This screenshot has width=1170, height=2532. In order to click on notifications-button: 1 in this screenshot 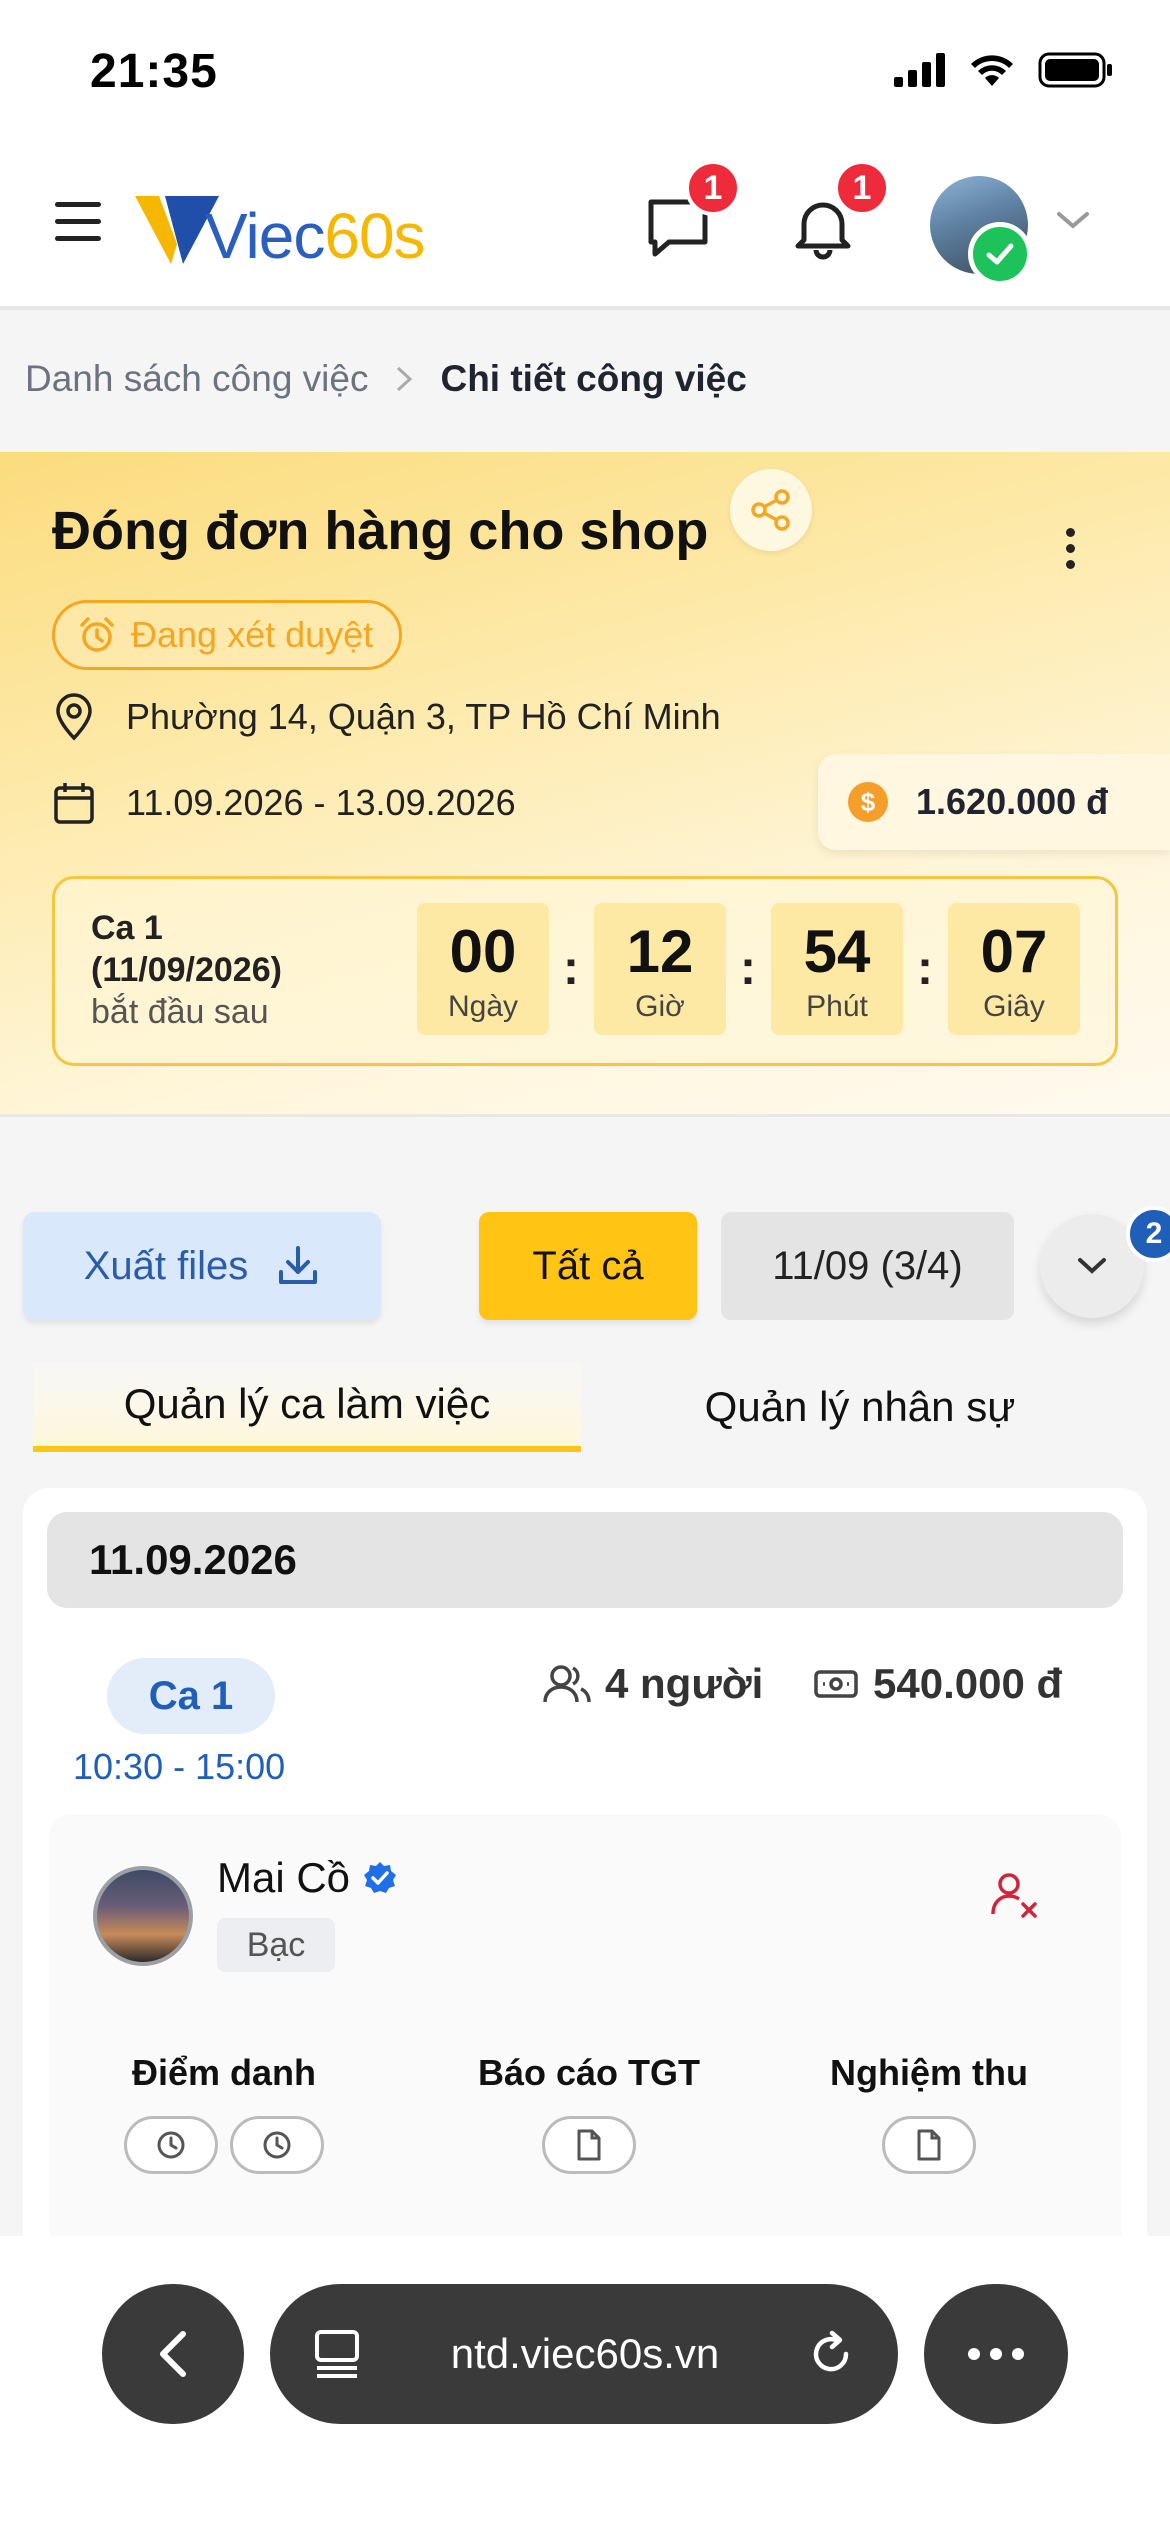, I will do `click(839, 211)`.